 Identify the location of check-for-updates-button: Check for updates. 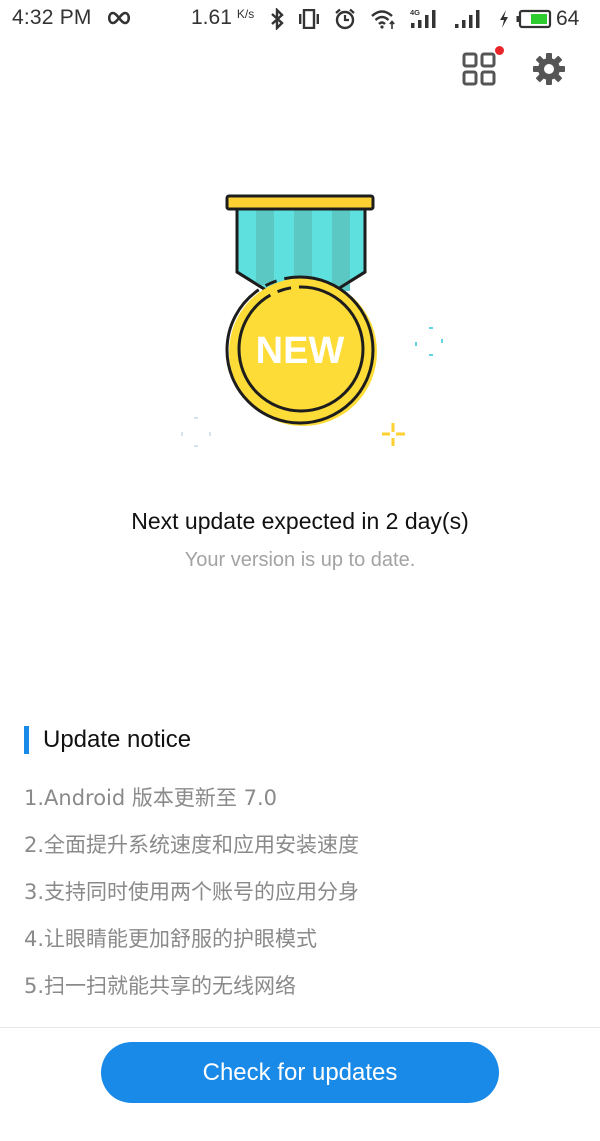
(300, 1072).